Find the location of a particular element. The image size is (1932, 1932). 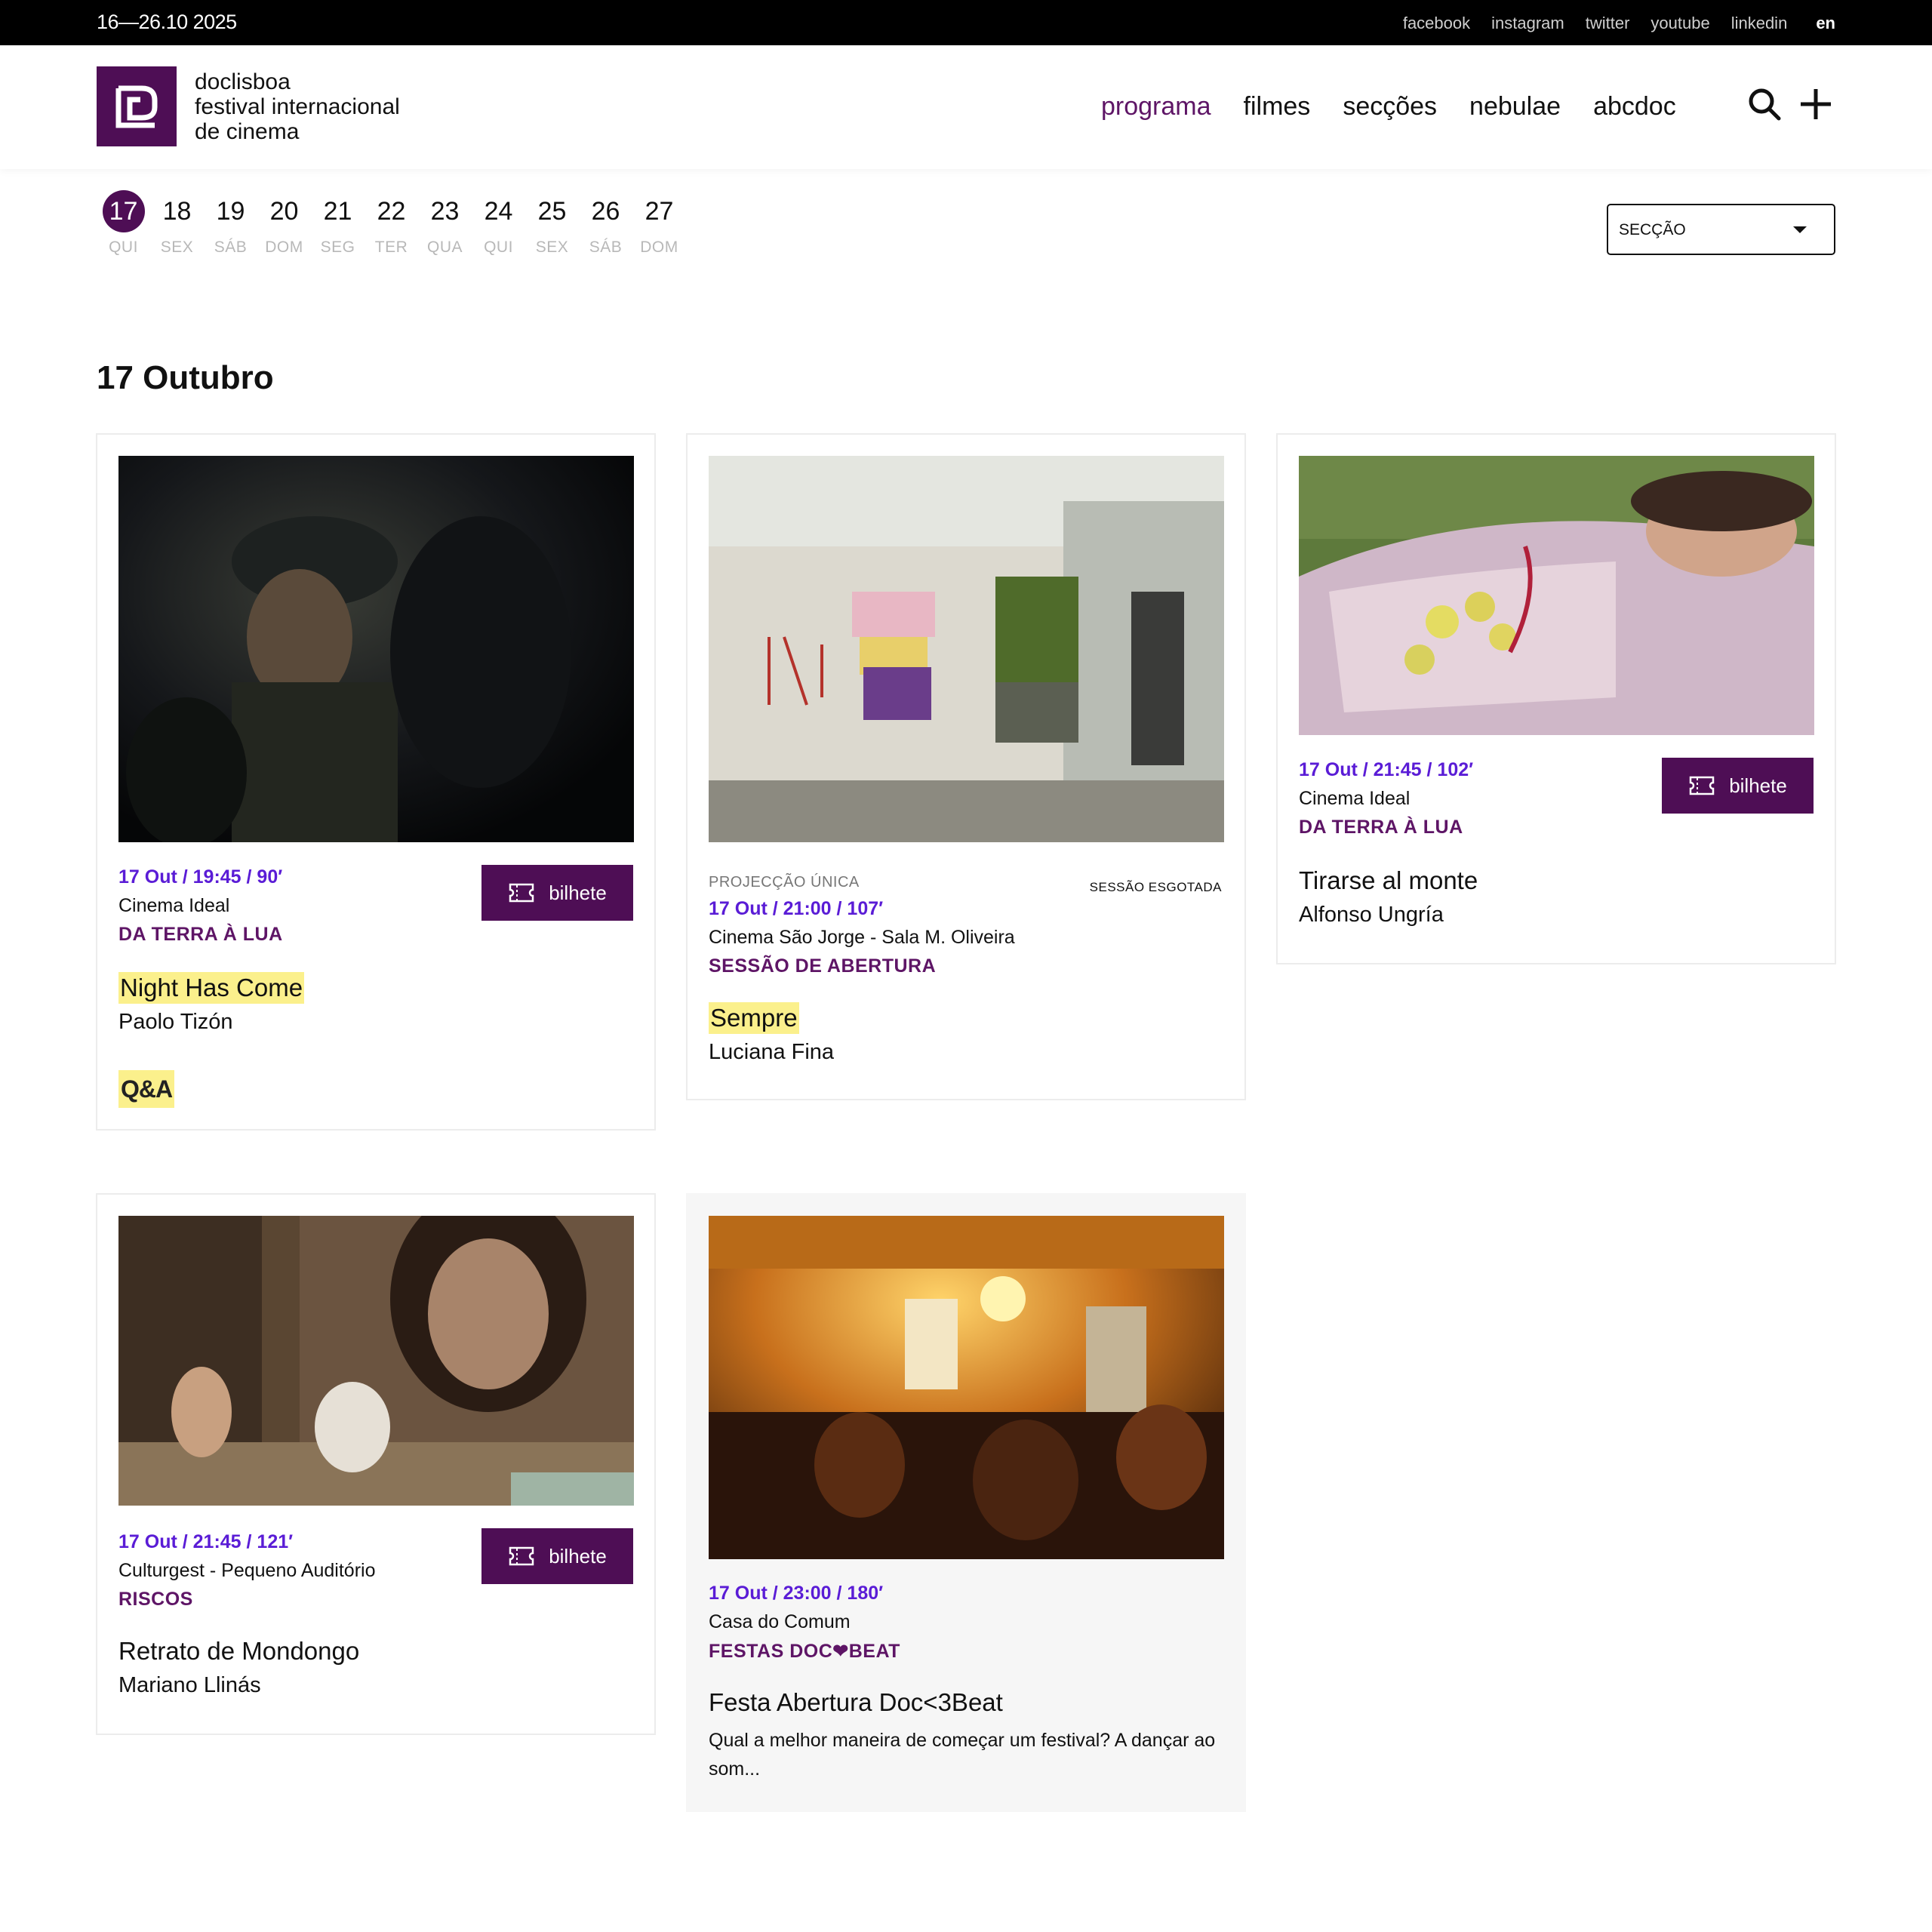

plus-menu-icon is located at coordinates (1816, 104).